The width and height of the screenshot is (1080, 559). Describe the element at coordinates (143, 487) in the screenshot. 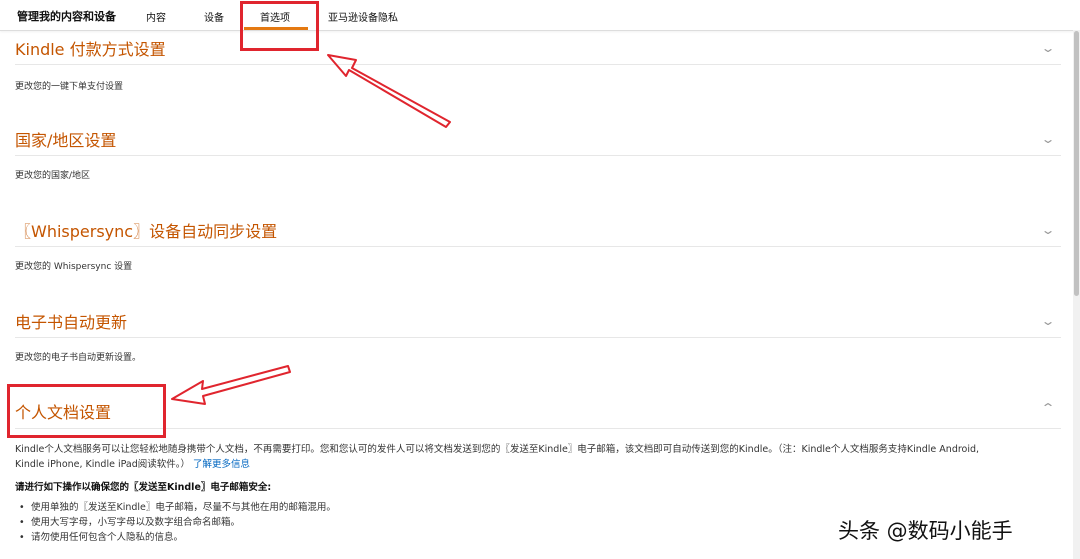

I see `safety-heading: 请进行如下操作以确保您的〖发送至Kindle〗电子邮箱安全:` at that location.